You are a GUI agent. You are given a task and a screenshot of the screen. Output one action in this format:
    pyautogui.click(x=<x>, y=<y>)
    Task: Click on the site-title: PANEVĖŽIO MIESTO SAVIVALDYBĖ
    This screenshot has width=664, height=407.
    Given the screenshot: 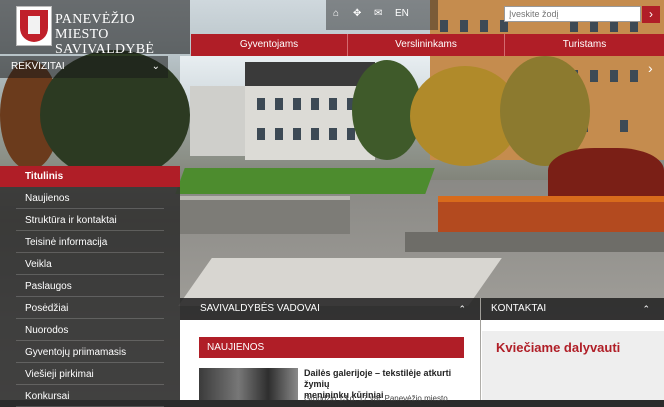 What is the action you would take?
    pyautogui.click(x=122, y=34)
    